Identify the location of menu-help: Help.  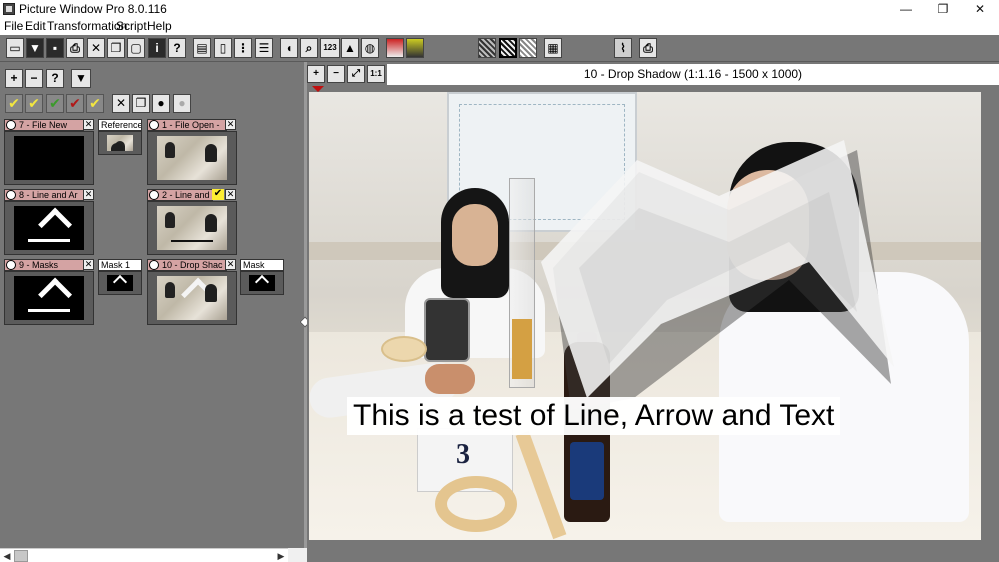
(159, 26).